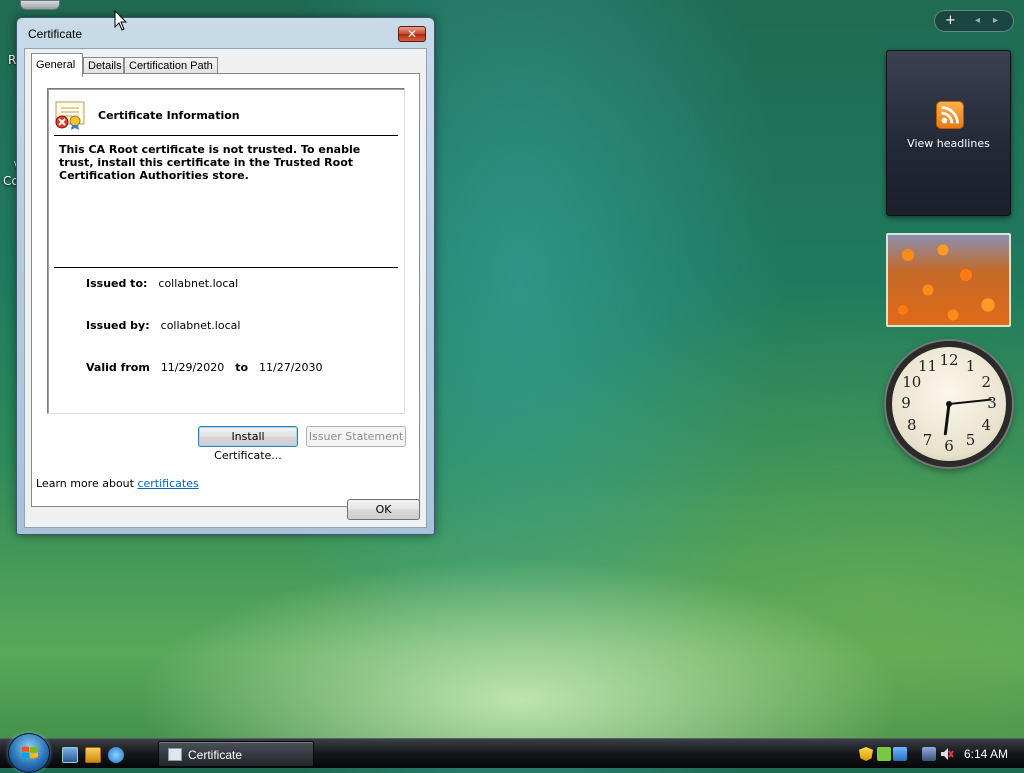  I want to click on certificate-icon, so click(70, 115).